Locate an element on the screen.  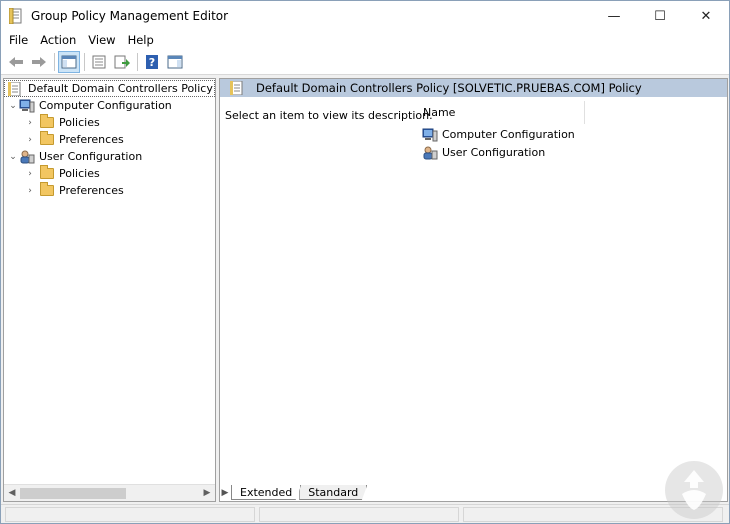
scroll-track is located at coordinates (109, 493).